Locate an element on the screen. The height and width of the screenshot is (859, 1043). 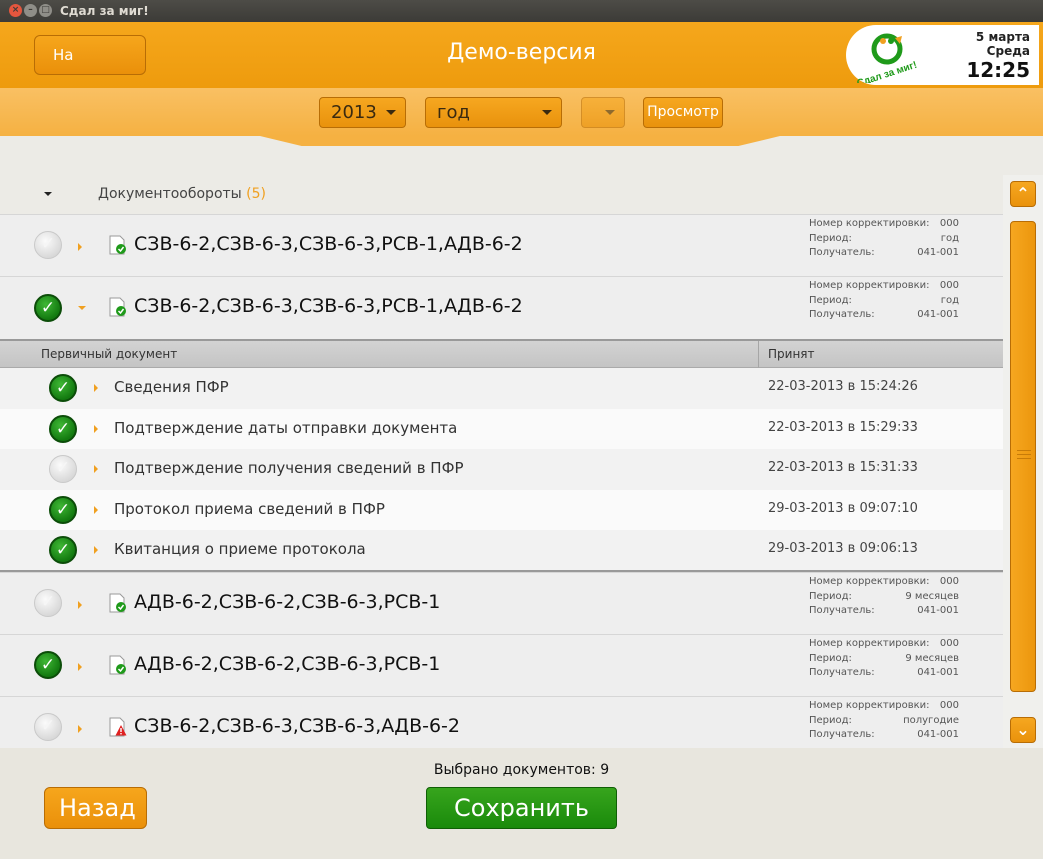
back-button: Назад is located at coordinates (95, 808).